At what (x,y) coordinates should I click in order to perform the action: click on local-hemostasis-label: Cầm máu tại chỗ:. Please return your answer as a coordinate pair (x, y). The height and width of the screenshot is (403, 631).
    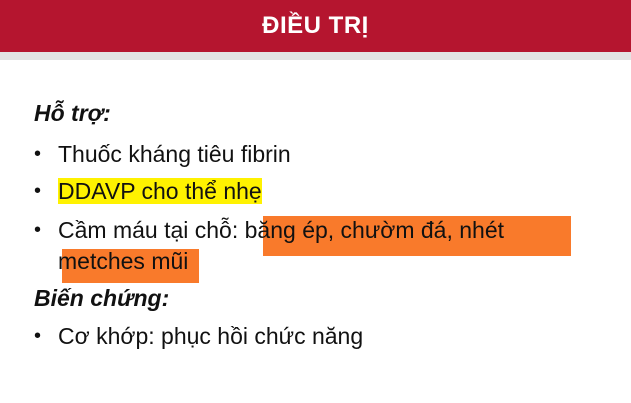
    Looking at the image, I should click on (151, 230).